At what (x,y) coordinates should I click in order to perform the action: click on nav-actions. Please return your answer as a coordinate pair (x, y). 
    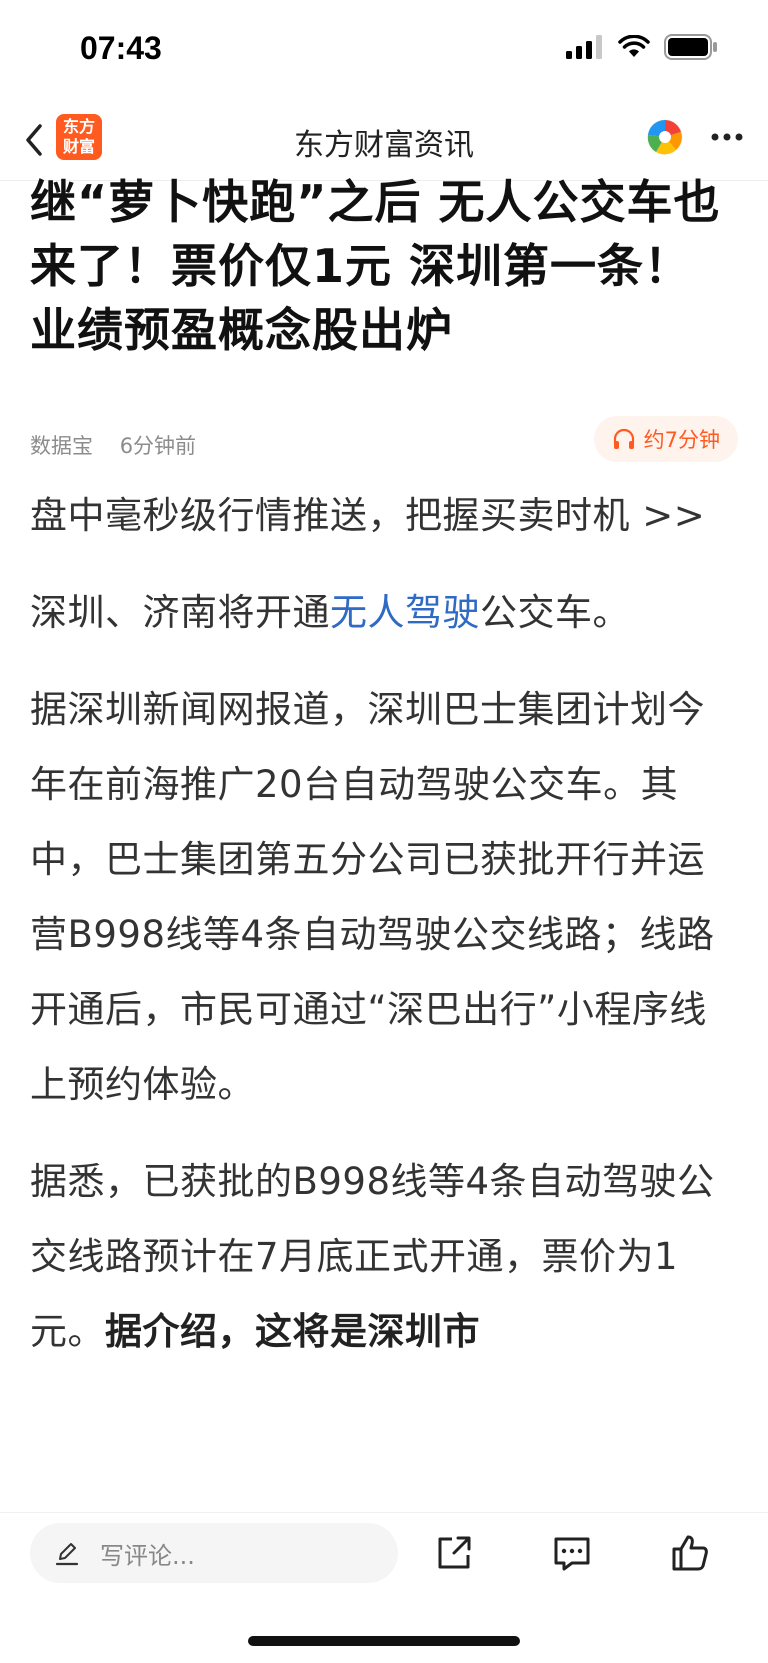
    Looking at the image, I should click on (695, 137).